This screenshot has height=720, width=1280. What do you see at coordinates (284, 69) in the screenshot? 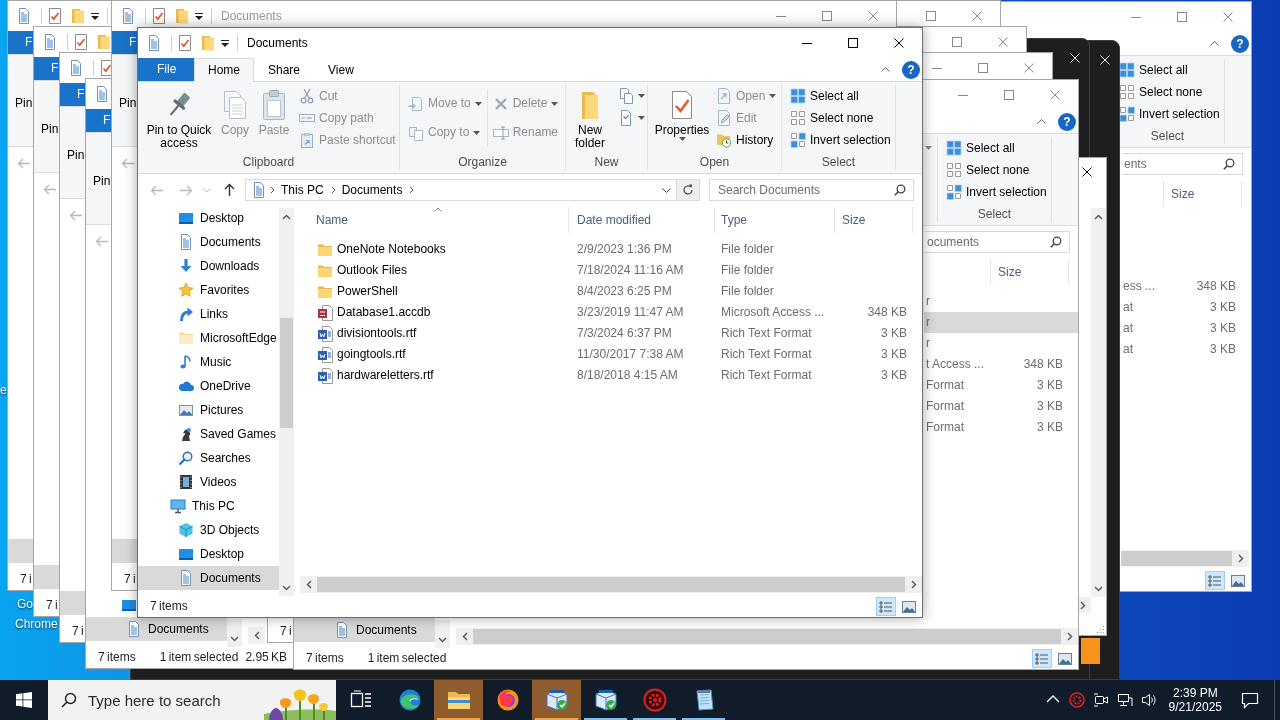
I see `ribbon-tab: Share` at bounding box center [284, 69].